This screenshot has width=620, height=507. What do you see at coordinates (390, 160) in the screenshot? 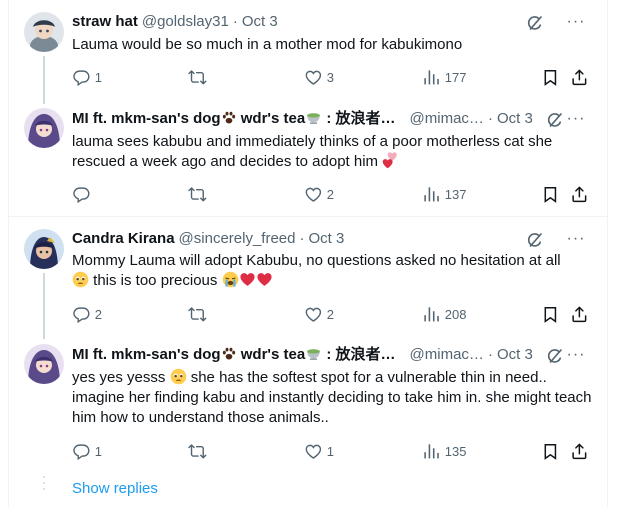
I see `two-hearts-emoji` at bounding box center [390, 160].